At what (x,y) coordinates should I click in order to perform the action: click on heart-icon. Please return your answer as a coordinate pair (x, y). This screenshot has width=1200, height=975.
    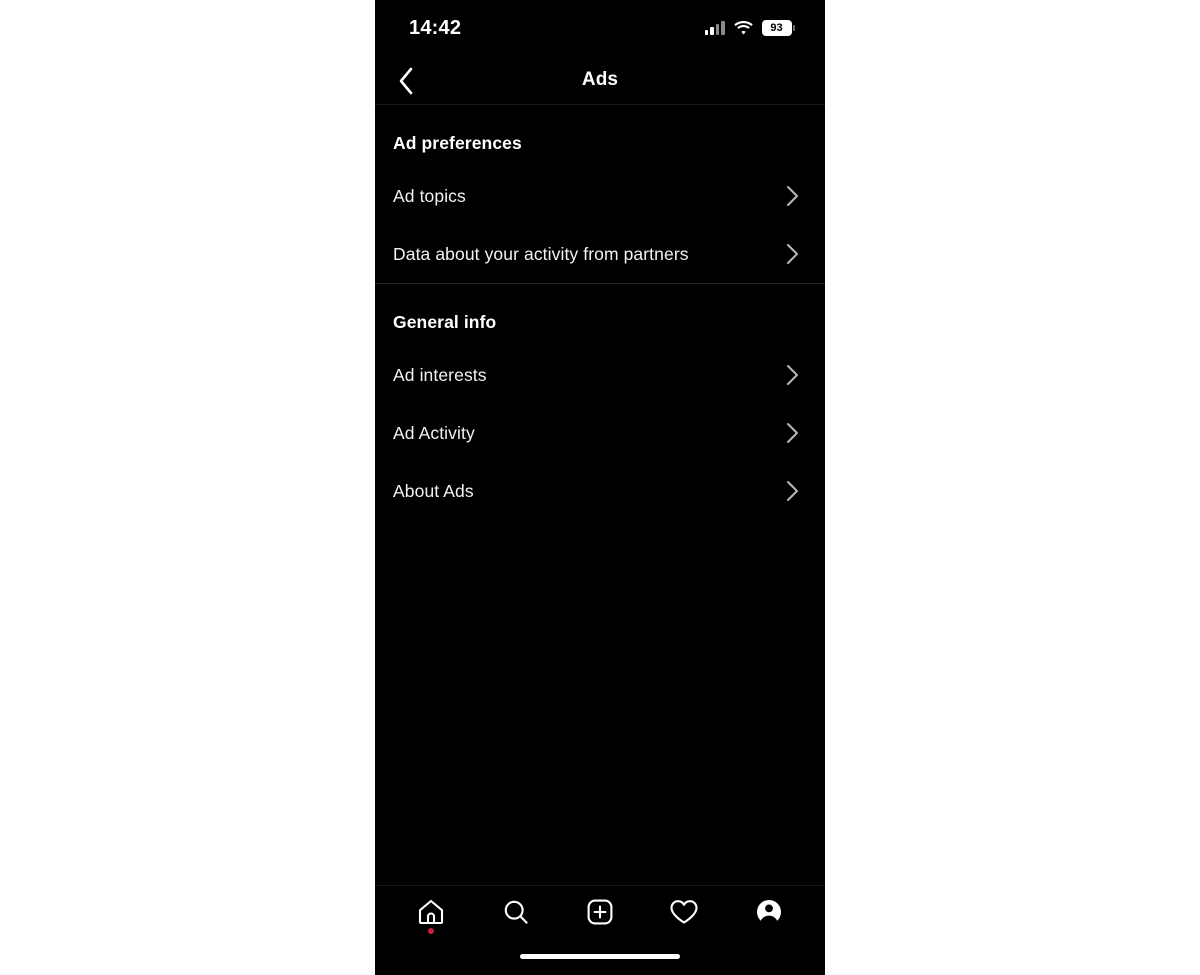
    Looking at the image, I should click on (684, 912).